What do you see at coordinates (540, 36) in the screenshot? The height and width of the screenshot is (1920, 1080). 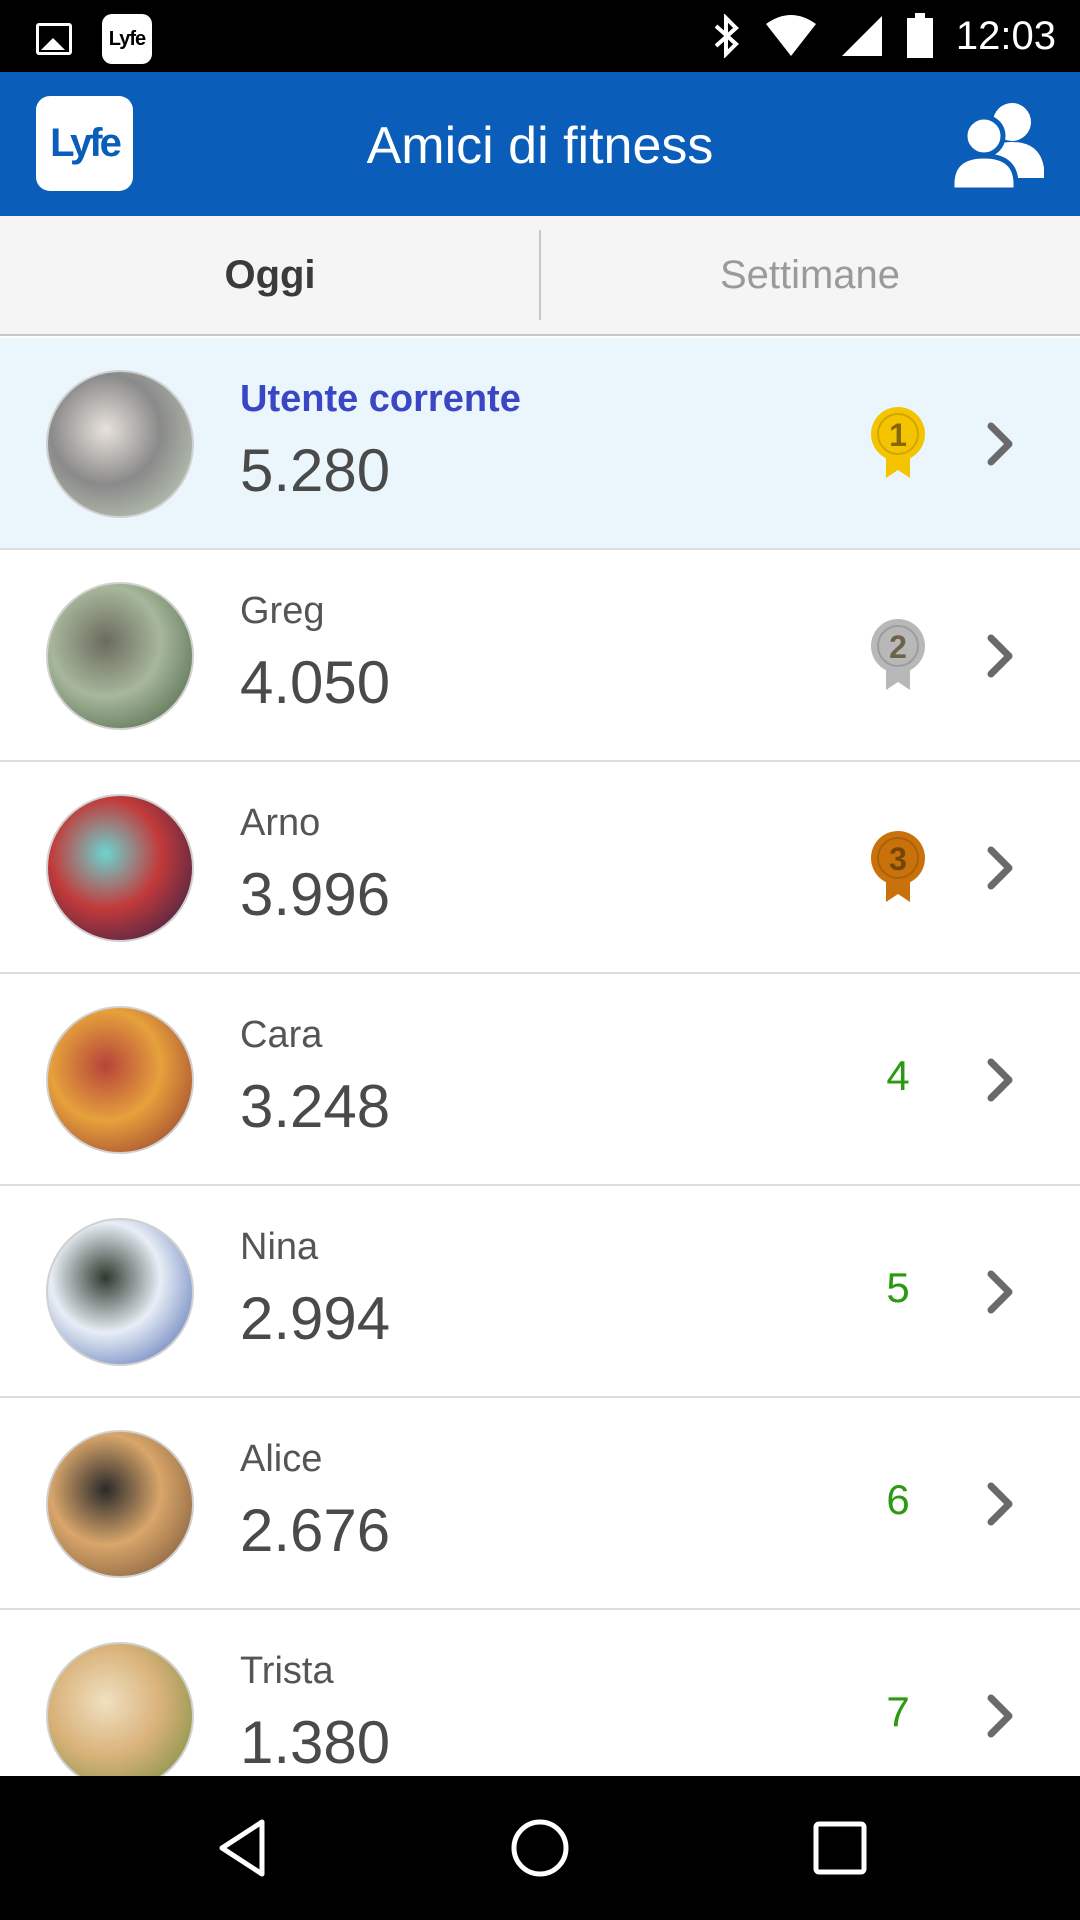 I see `status-bar: Lyfe 12:03` at bounding box center [540, 36].